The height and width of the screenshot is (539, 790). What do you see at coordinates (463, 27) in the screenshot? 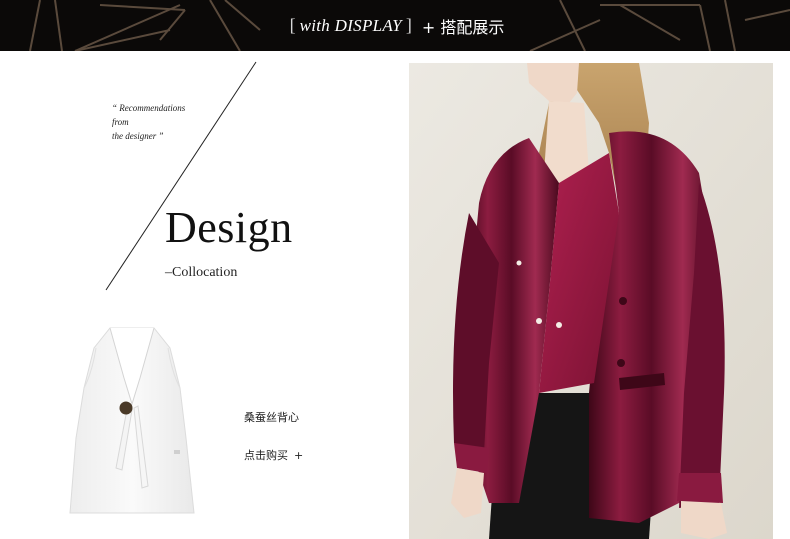
I see `banner-title-cn: + 搭配展示` at bounding box center [463, 27].